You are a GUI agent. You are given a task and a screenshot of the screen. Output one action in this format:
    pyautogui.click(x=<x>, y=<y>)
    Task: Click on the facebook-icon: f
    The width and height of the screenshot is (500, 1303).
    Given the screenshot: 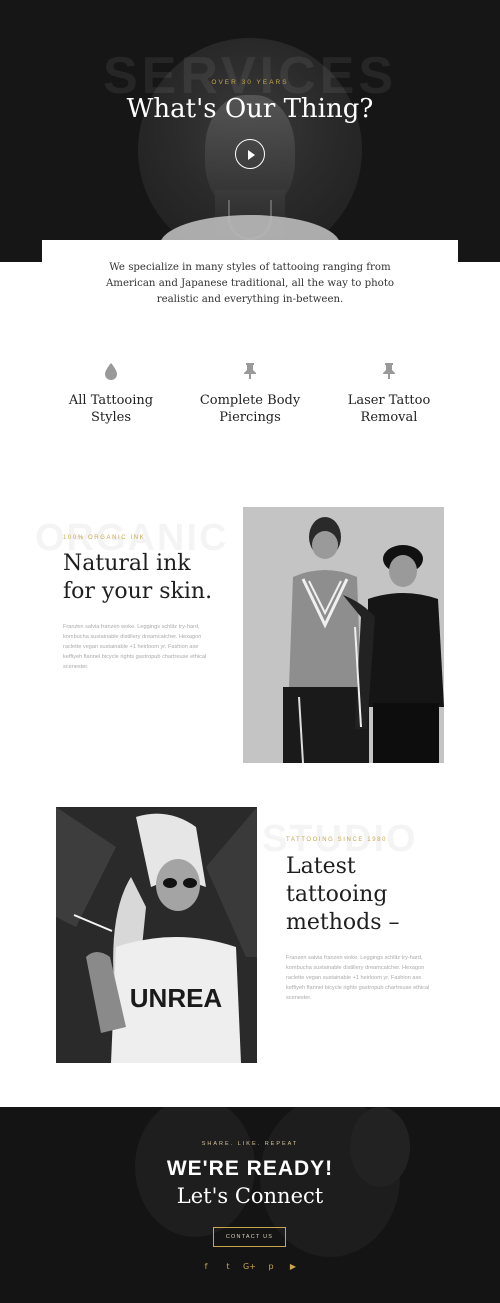 What is the action you would take?
    pyautogui.click(x=206, y=1267)
    